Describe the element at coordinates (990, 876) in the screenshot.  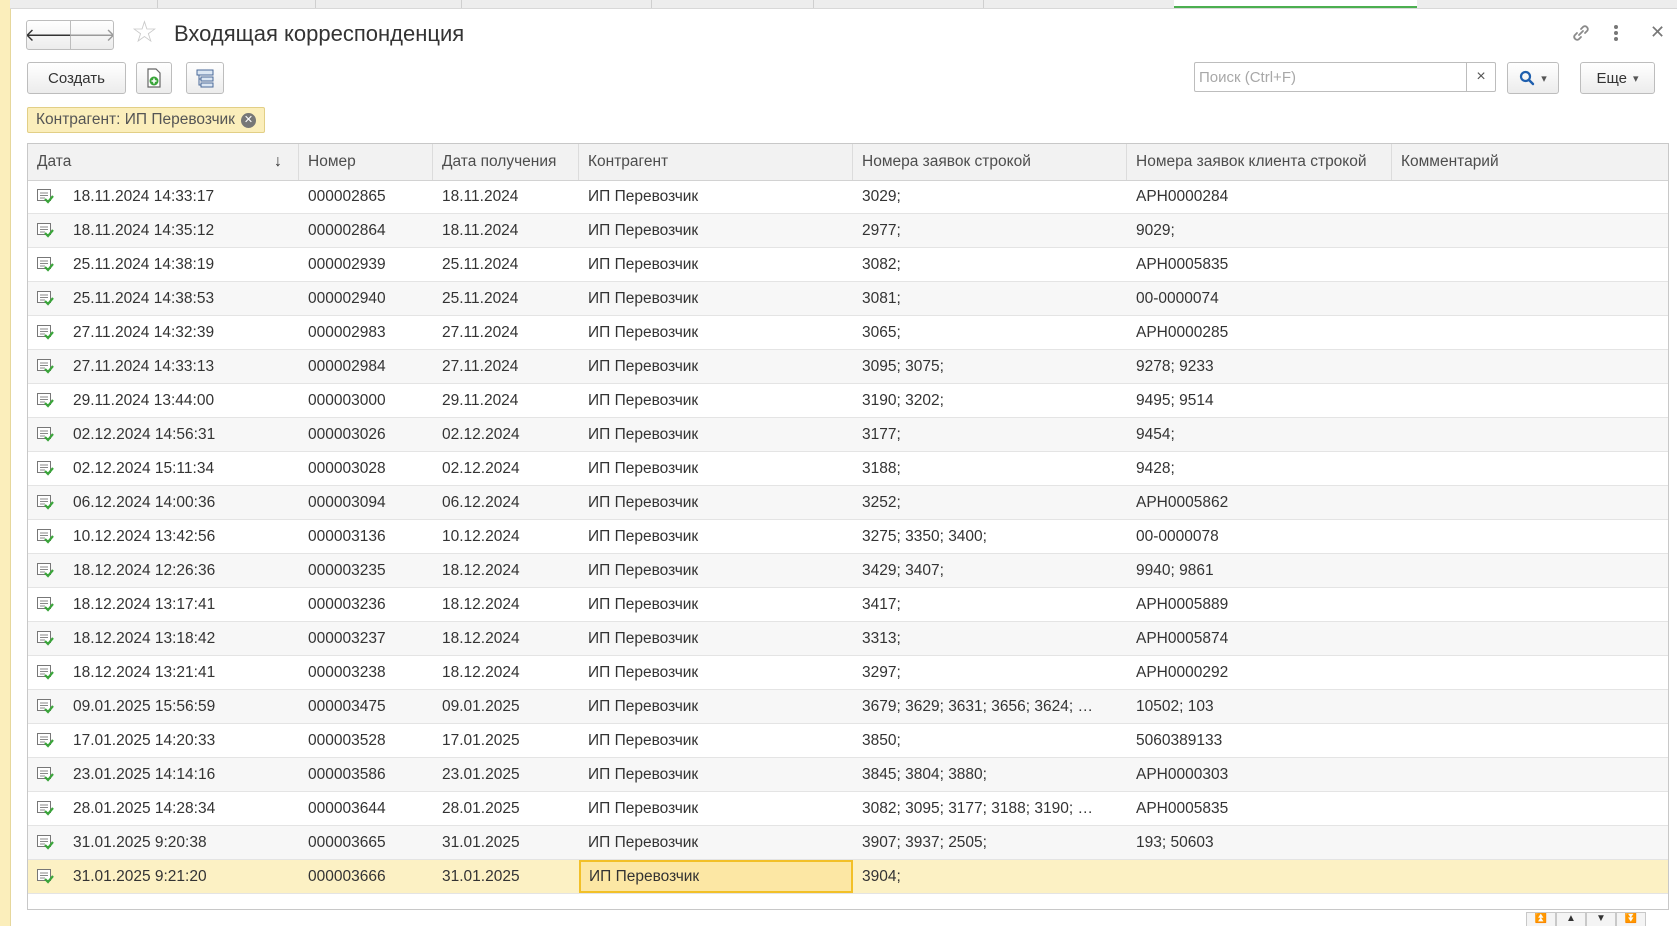
I see `cell-order-numbers: 3904;` at that location.